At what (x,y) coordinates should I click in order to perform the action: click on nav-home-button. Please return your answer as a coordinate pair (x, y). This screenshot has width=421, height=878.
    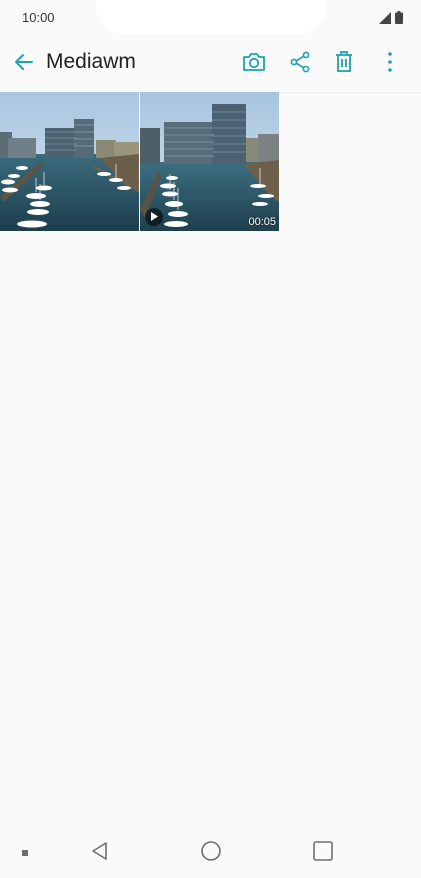
    Looking at the image, I should click on (211, 853).